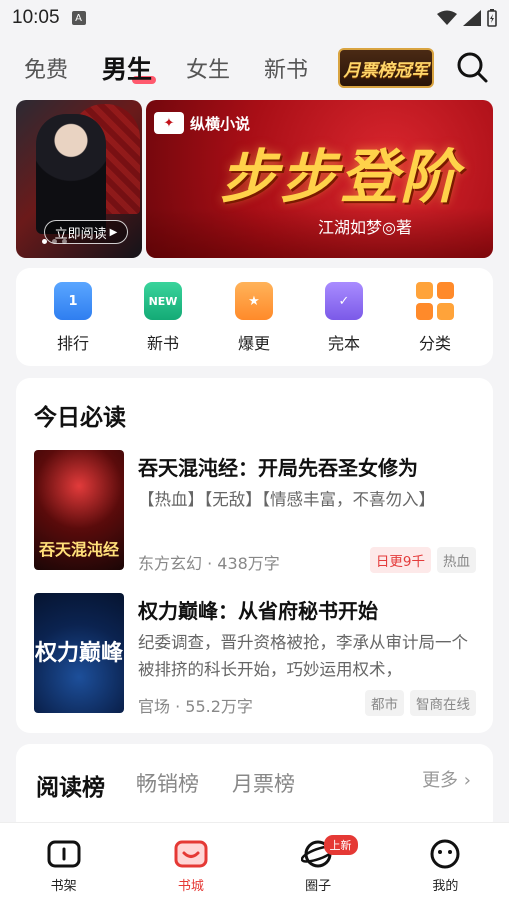  Describe the element at coordinates (434, 343) in the screenshot. I see `shortcut-label: 分类` at that location.